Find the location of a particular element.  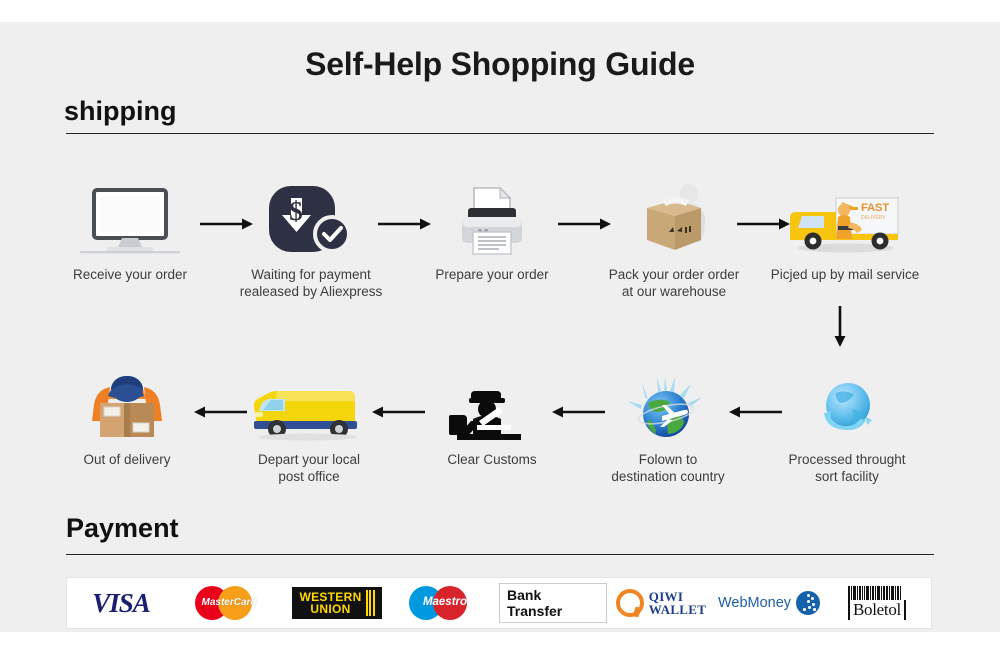

step-receive-order: Receive your order is located at coordinates (130, 231).